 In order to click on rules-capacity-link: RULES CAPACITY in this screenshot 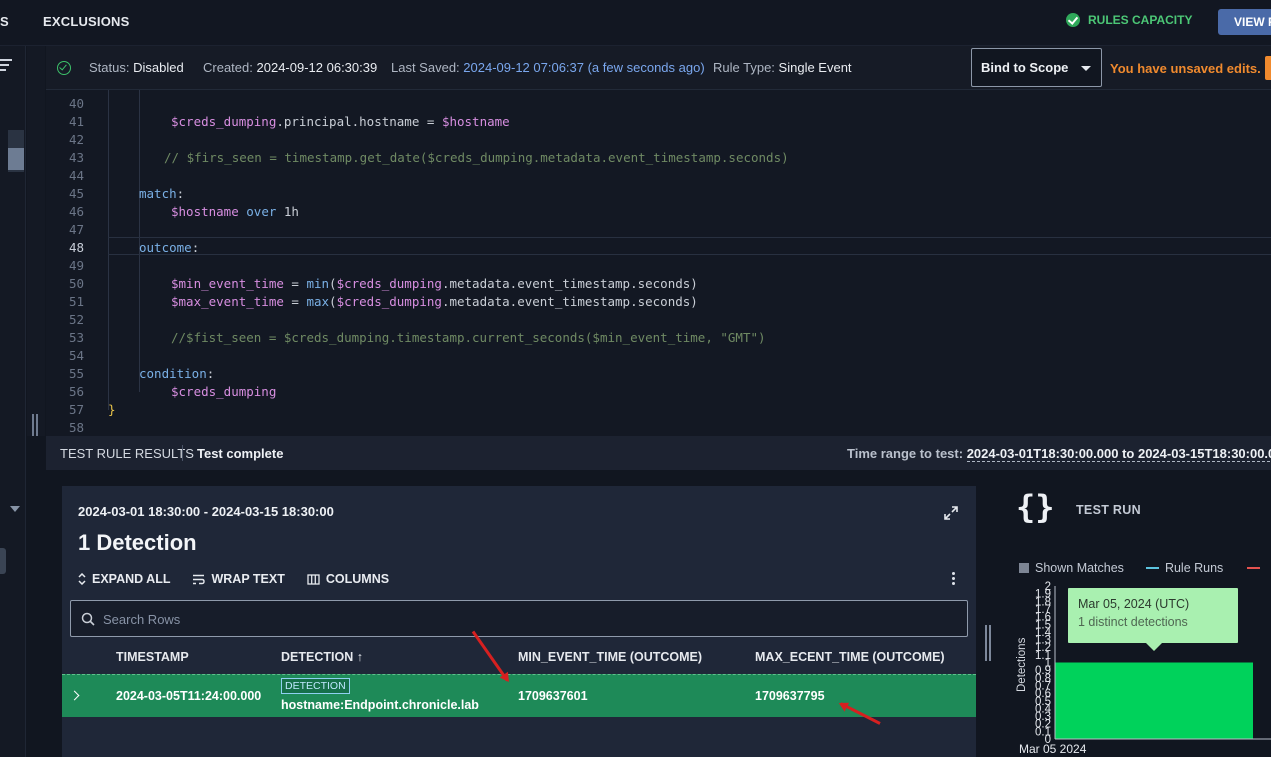, I will do `click(1129, 20)`.